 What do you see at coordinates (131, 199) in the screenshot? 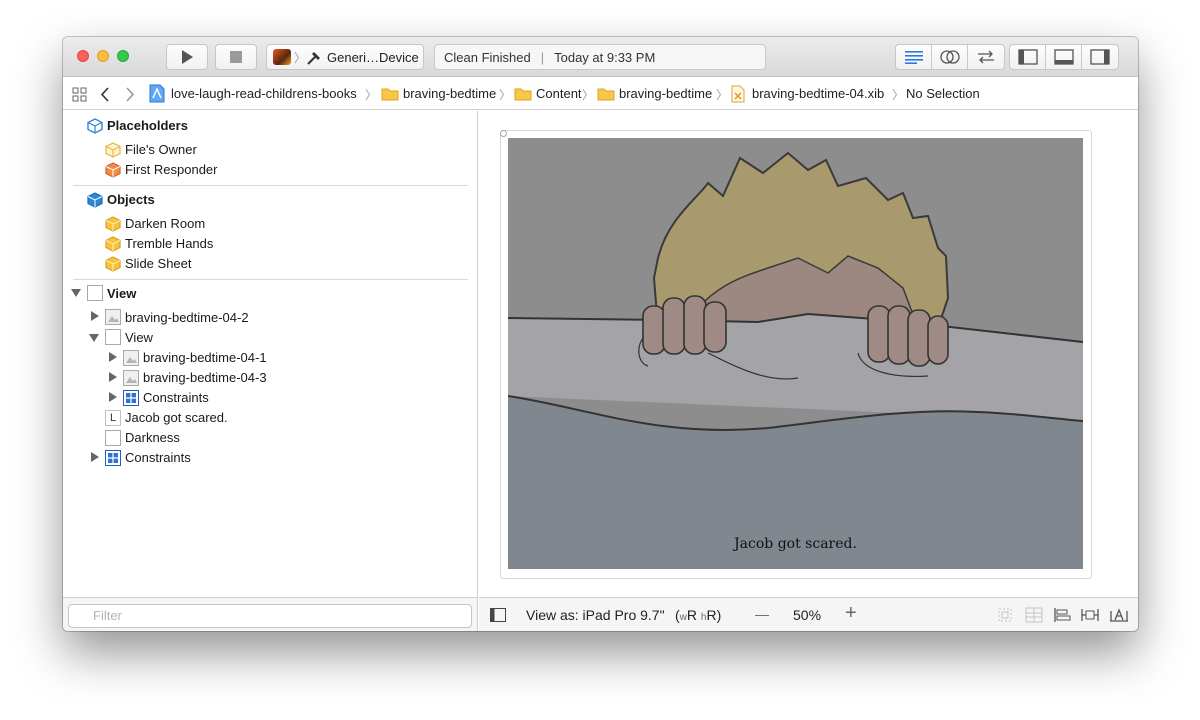
I see `section-objects: Objects` at bounding box center [131, 199].